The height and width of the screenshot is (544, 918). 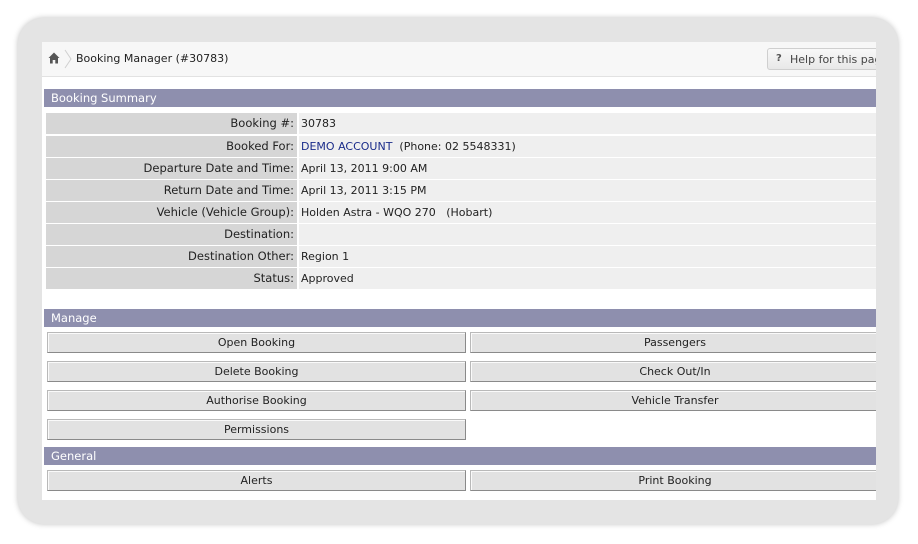 I want to click on summary-label: Status:, so click(x=171, y=278).